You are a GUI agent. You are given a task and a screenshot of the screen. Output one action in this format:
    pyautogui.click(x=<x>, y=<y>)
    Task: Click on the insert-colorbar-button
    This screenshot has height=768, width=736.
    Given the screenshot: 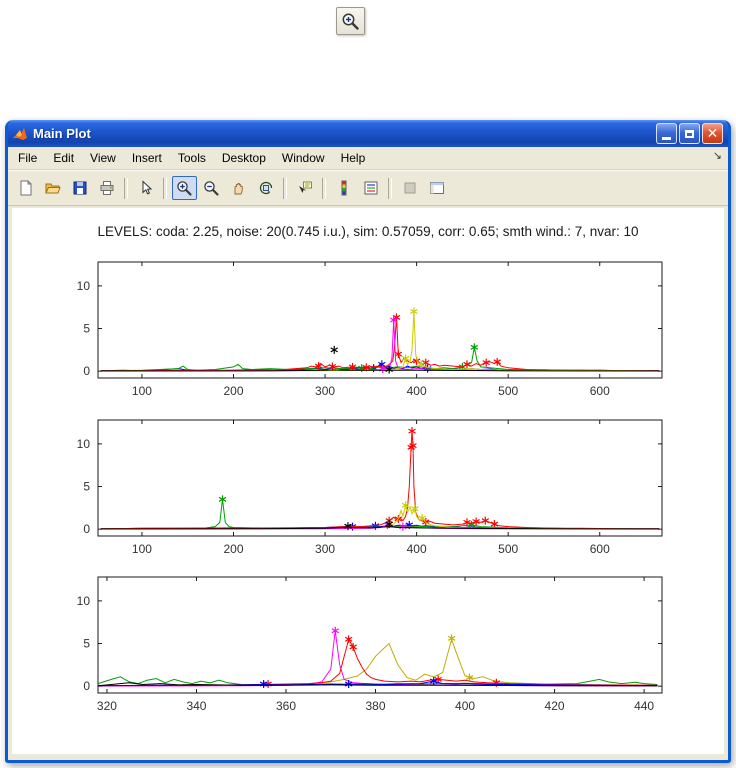 What is the action you would take?
    pyautogui.click(x=343, y=188)
    